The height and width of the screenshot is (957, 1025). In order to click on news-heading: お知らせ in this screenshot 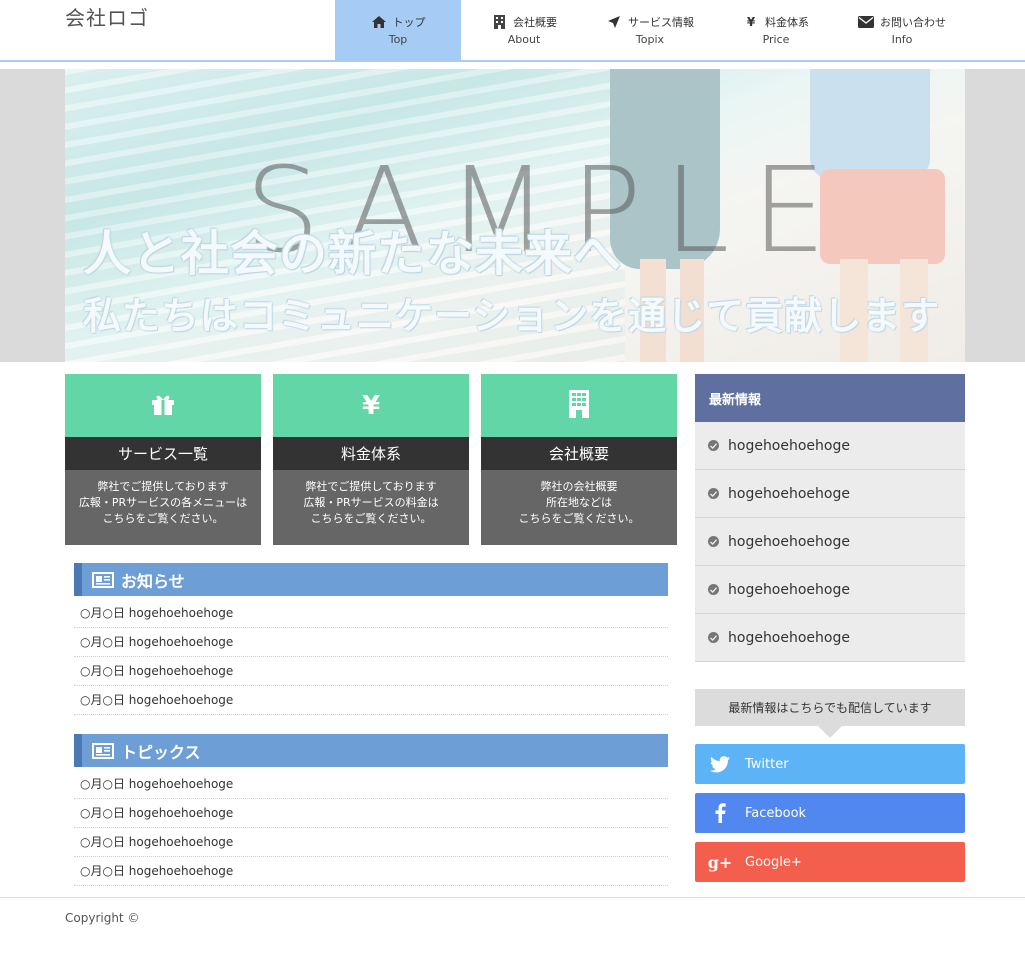, I will do `click(371, 579)`.